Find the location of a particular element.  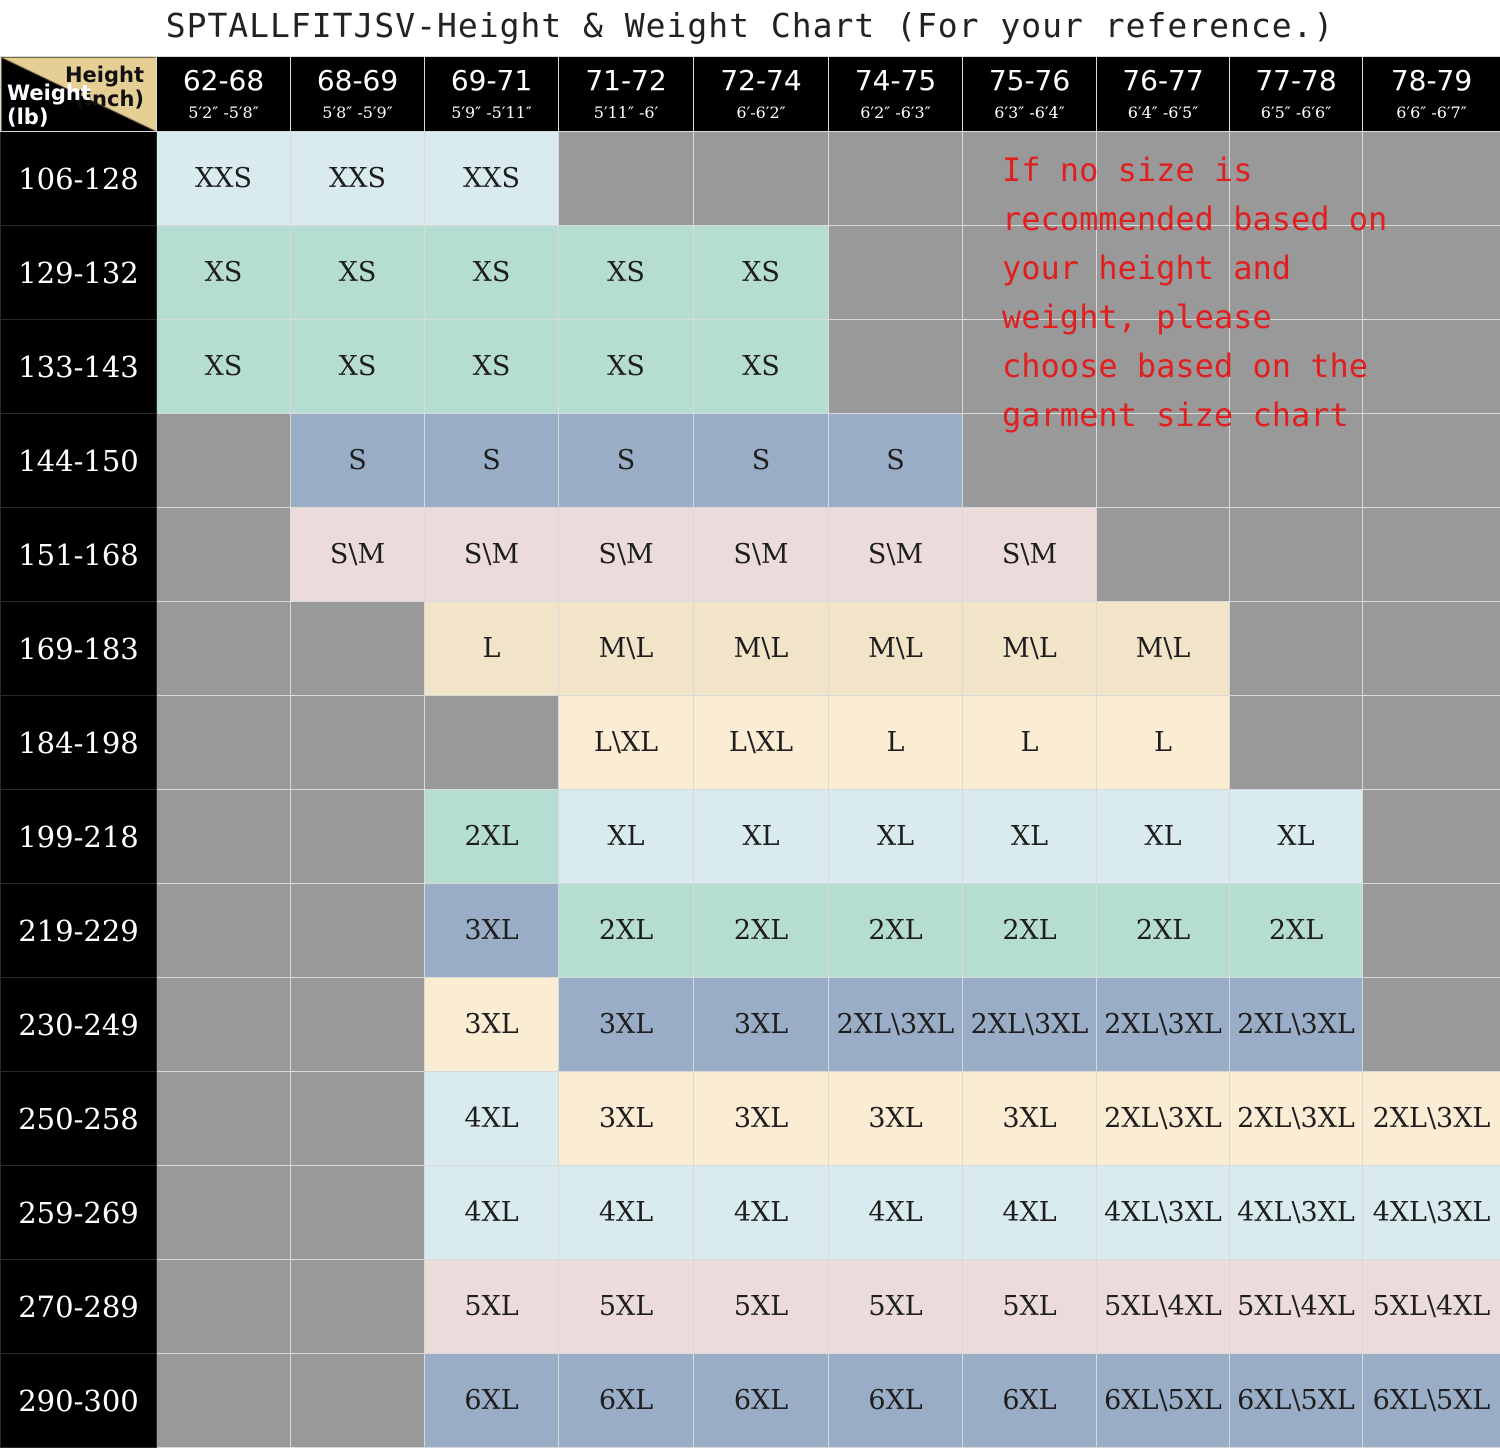

height-column-header: 76-776′4″ -6′5″ is located at coordinates (1163, 94).